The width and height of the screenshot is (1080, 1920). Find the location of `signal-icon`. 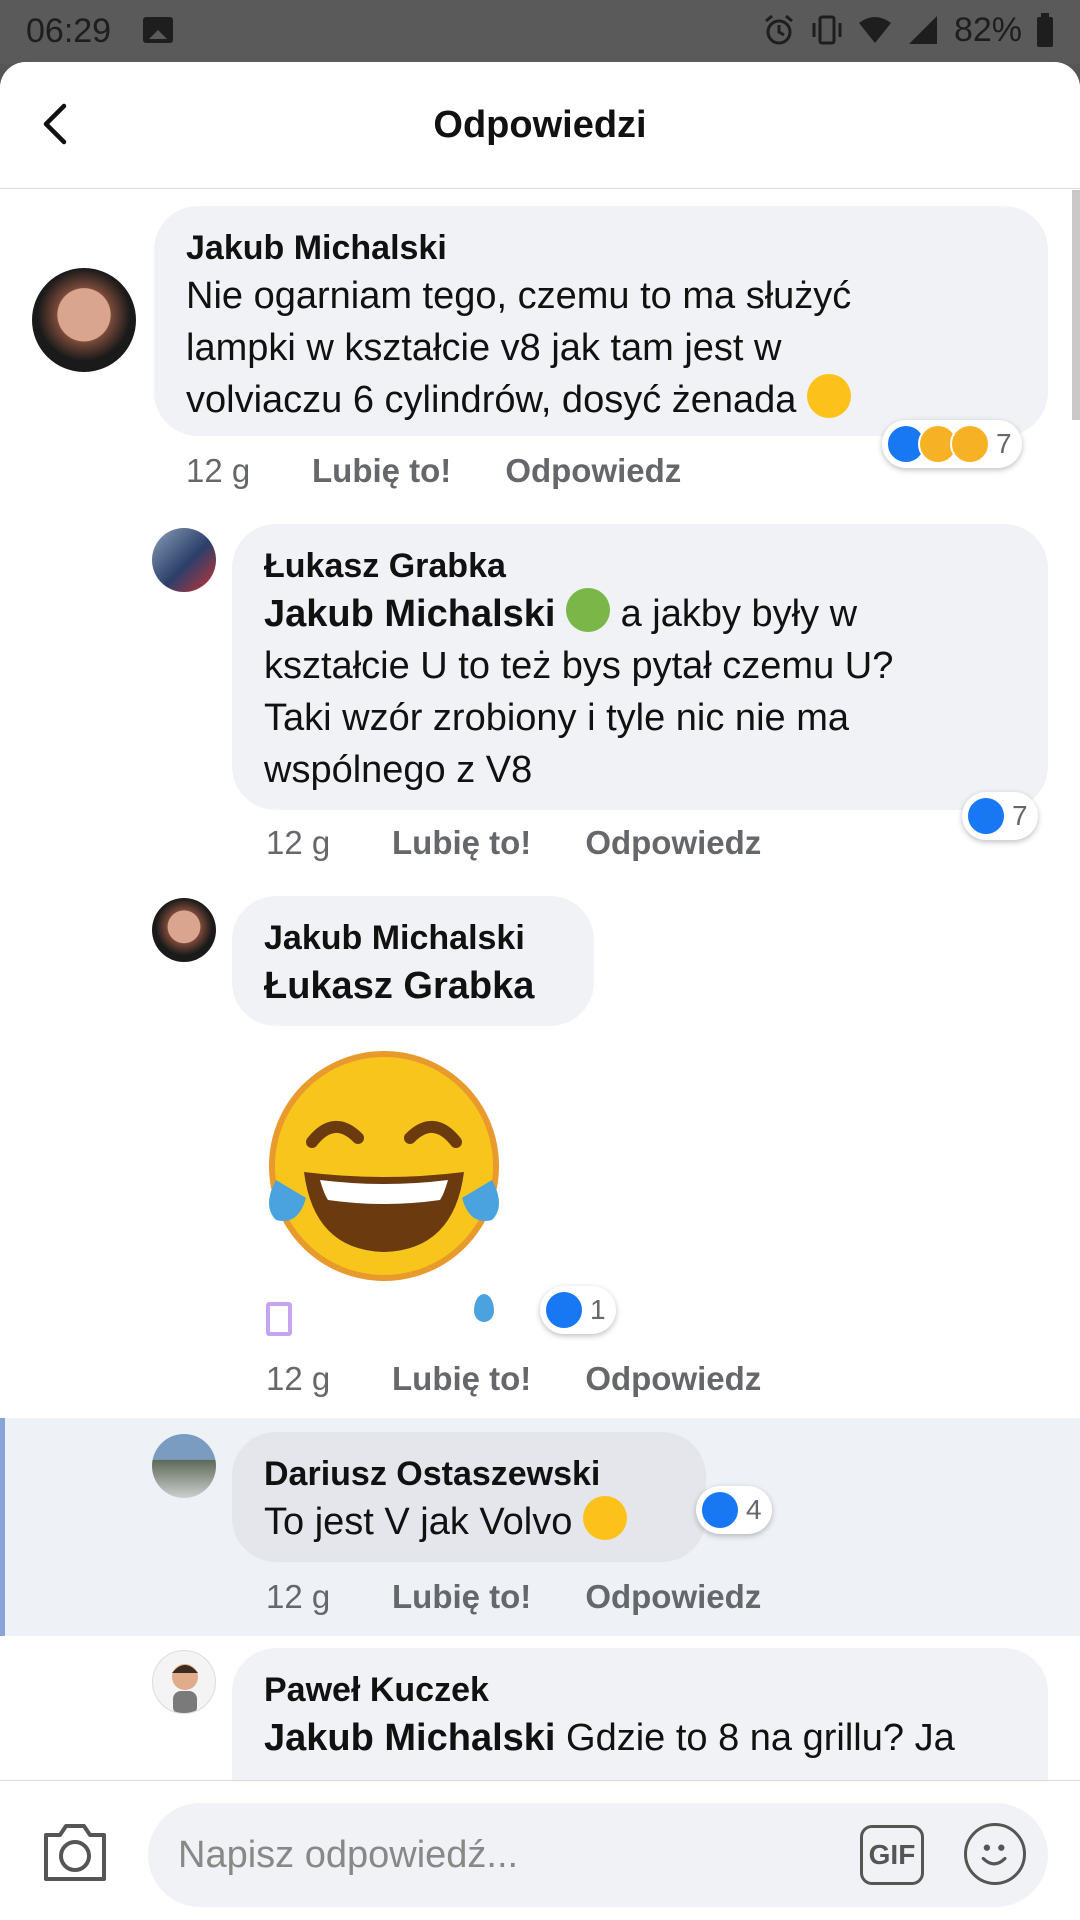

signal-icon is located at coordinates (922, 30).